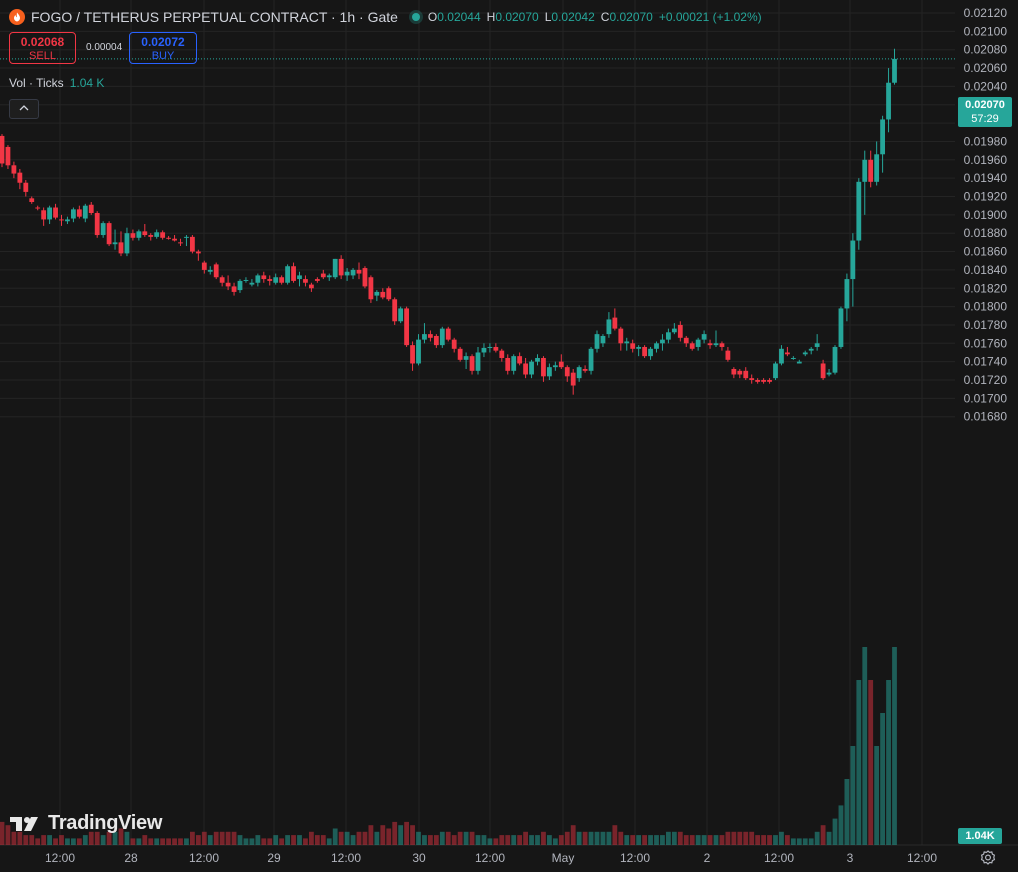  I want to click on chevron-up-icon, so click(24, 108).